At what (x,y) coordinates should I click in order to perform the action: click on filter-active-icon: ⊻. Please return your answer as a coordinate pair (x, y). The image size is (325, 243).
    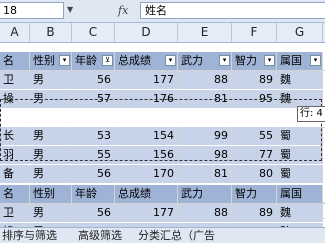
    Looking at the image, I should click on (107, 60).